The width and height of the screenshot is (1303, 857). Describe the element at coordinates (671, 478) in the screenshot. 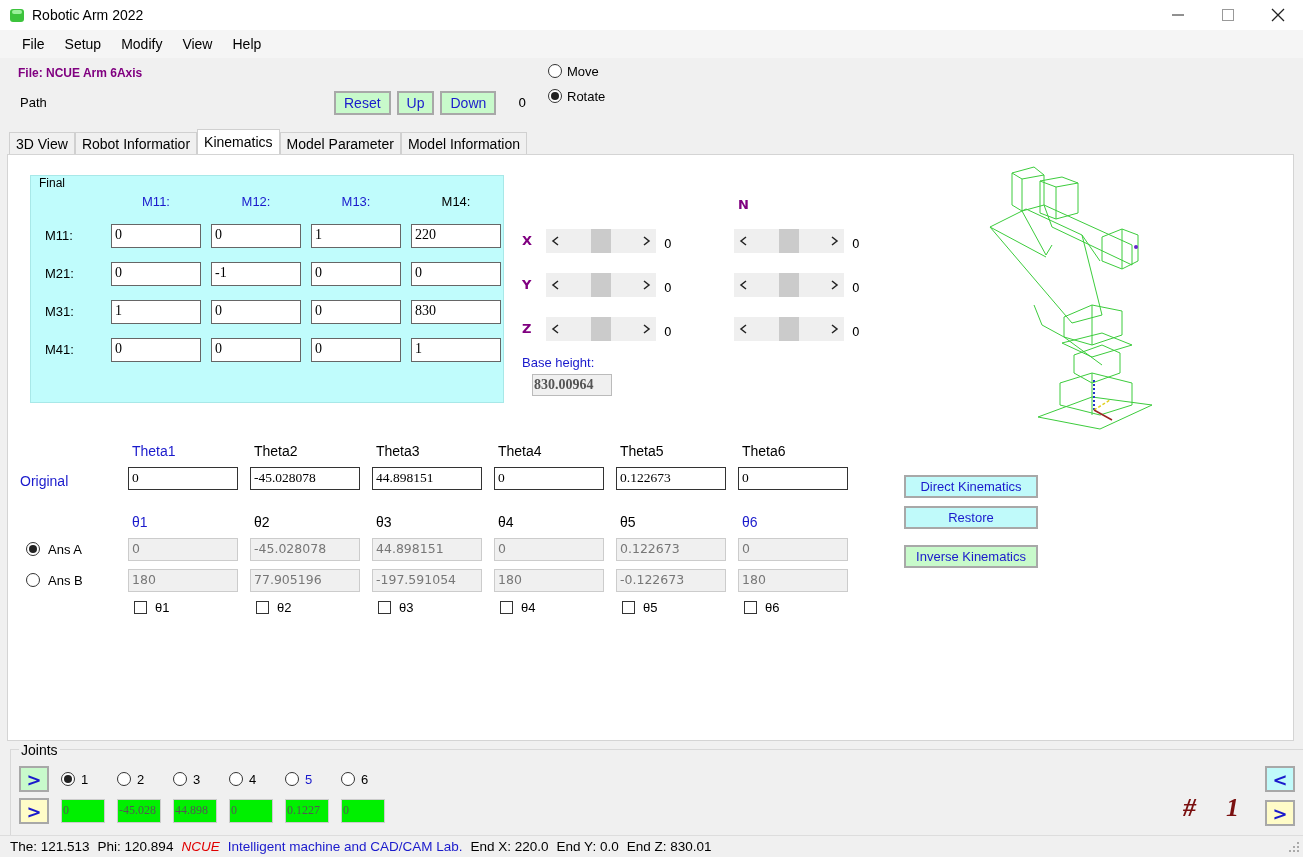

I see `angle-field: 0.122673` at that location.